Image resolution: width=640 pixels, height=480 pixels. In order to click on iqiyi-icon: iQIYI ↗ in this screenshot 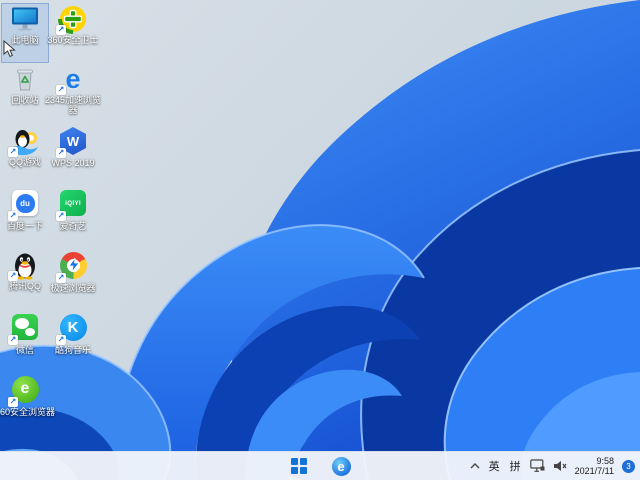, I will do `click(72, 205)`.